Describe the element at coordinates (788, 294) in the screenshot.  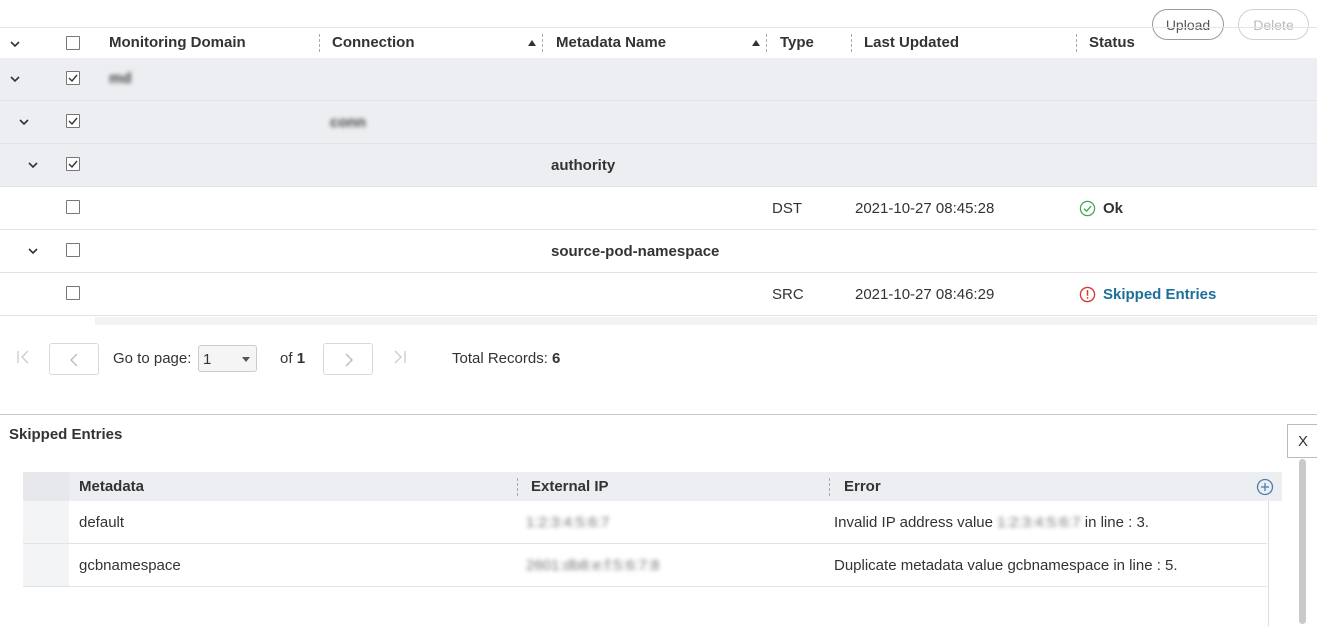
I see `type-value: SRC` at that location.